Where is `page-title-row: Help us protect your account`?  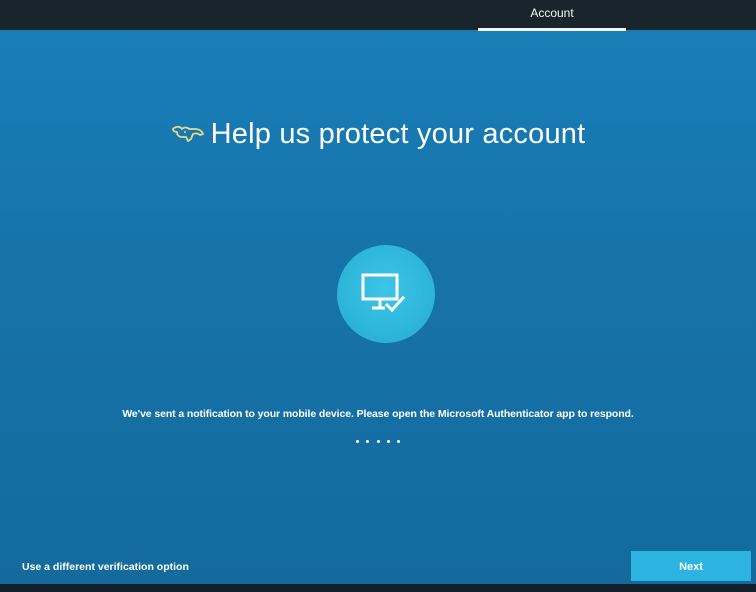 page-title-row: Help us protect your account is located at coordinates (378, 134).